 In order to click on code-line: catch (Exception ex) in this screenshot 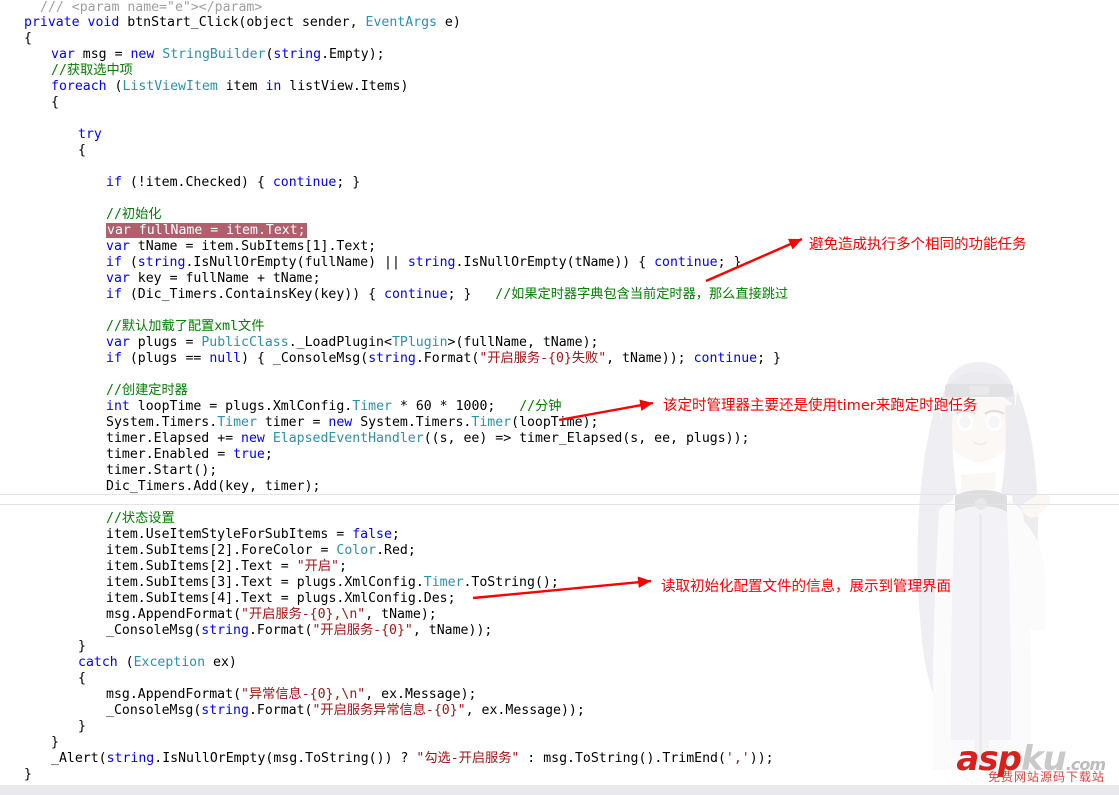, I will do `click(157, 662)`.